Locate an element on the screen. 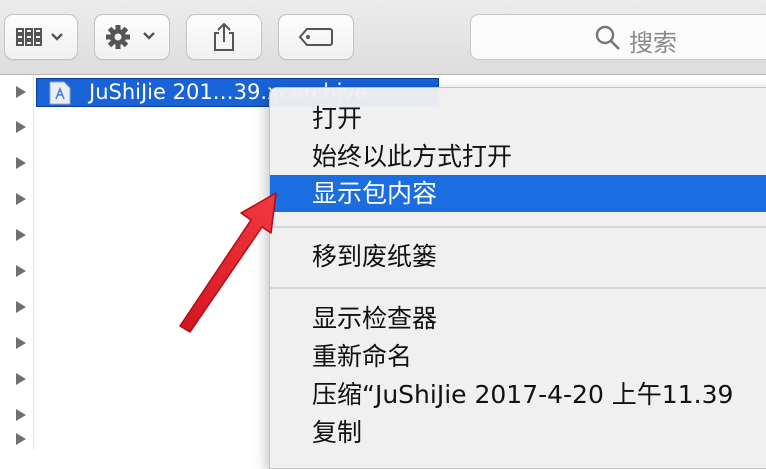 Image resolution: width=766 pixels, height=469 pixels. xcarchive-file-icon is located at coordinates (60, 93).